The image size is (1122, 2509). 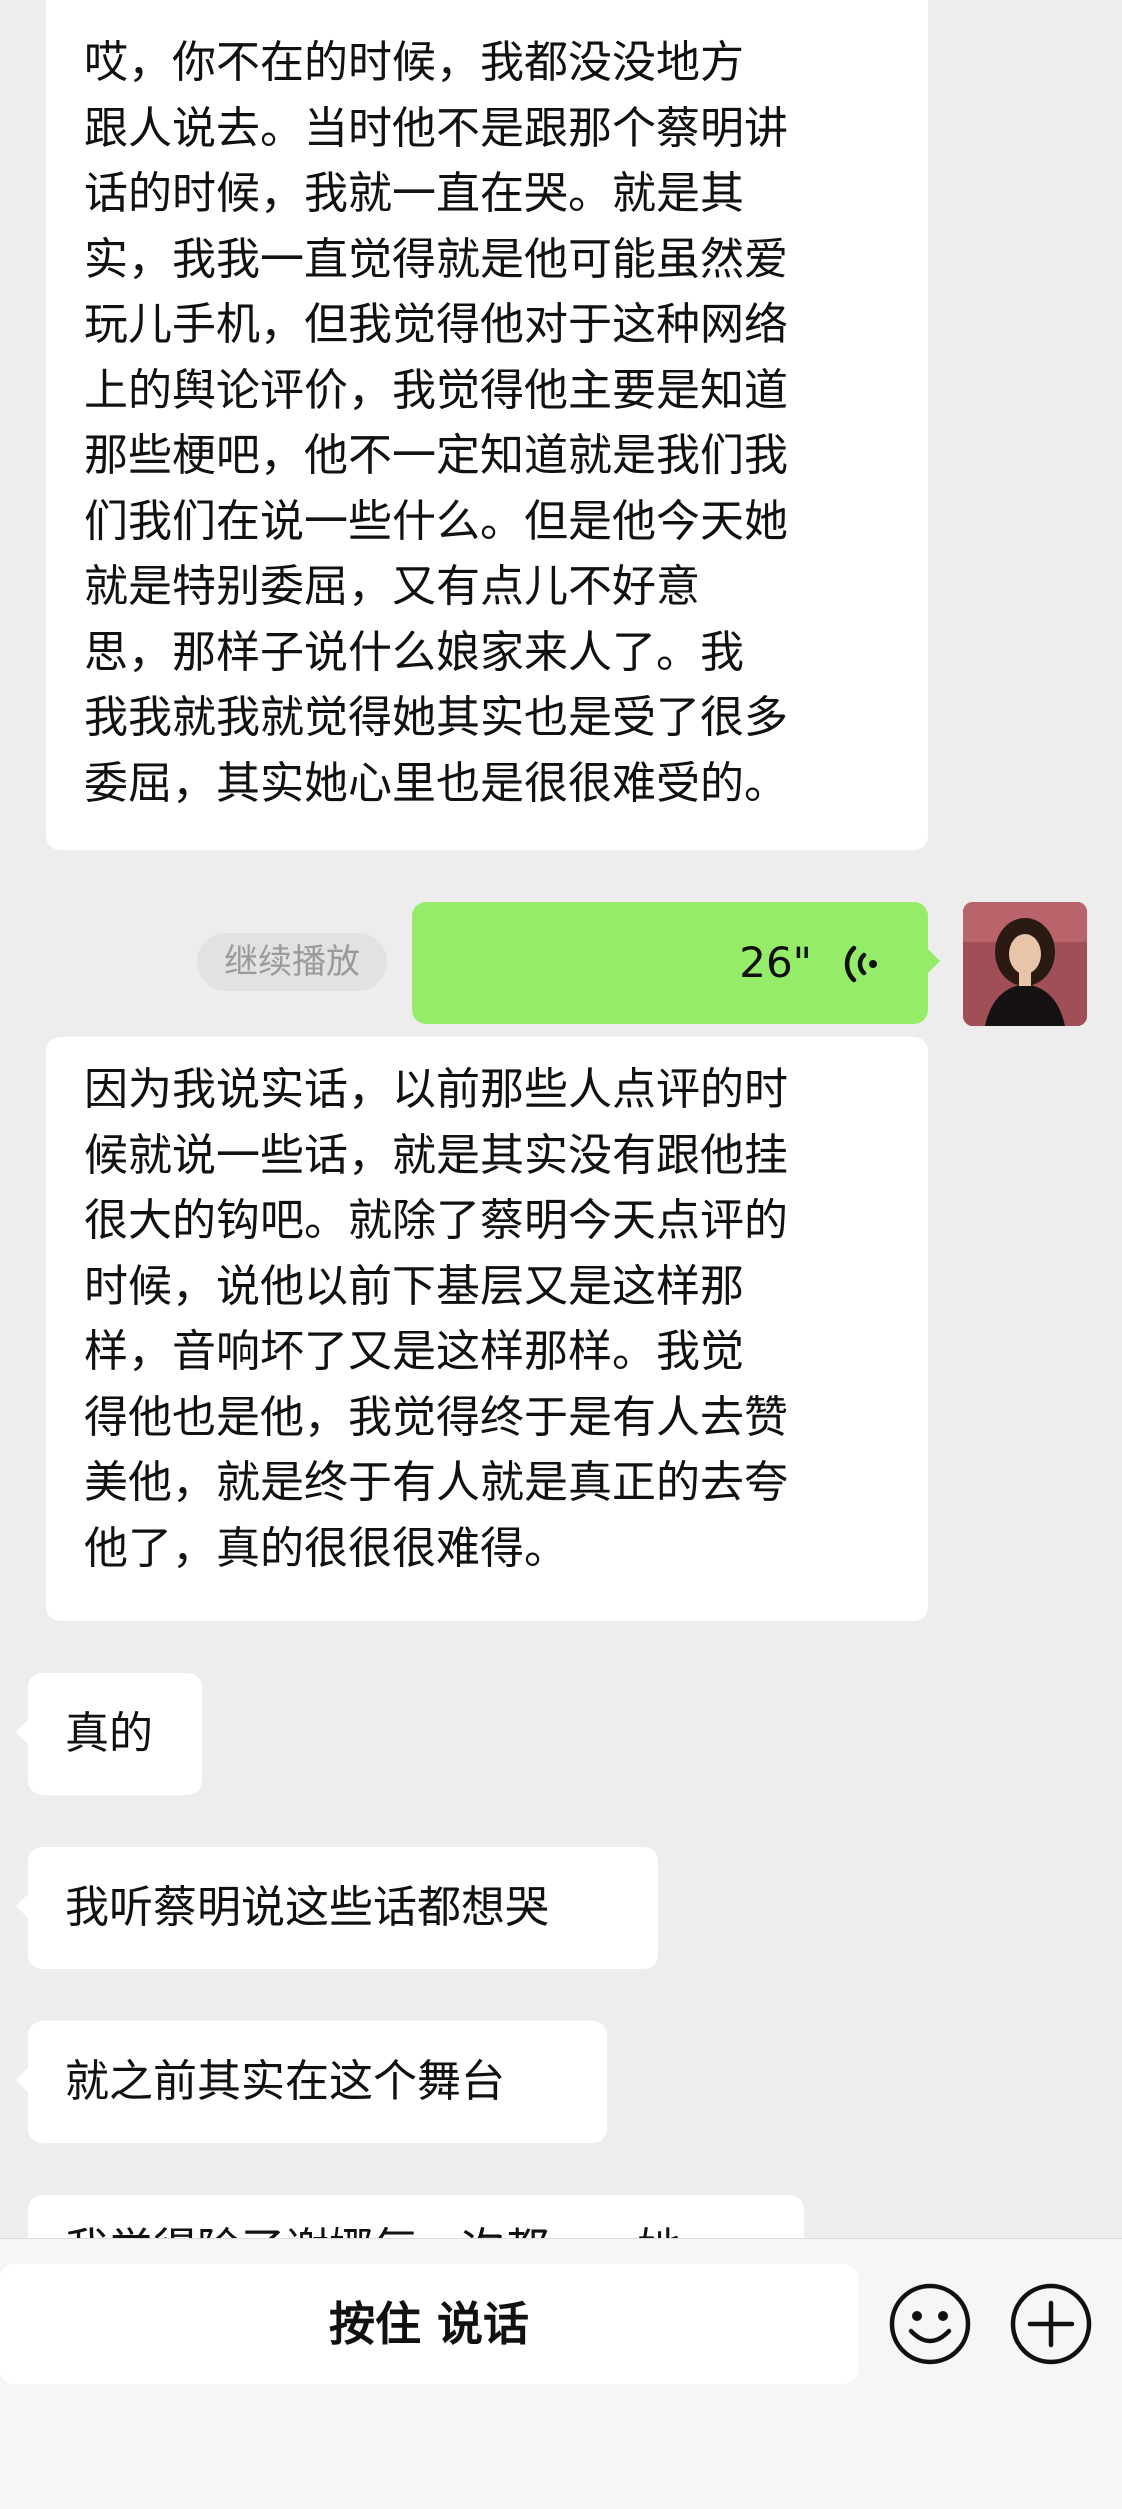 I want to click on message-line: 实，我我一直觉得就是他可能虽然爱, so click(x=436, y=259).